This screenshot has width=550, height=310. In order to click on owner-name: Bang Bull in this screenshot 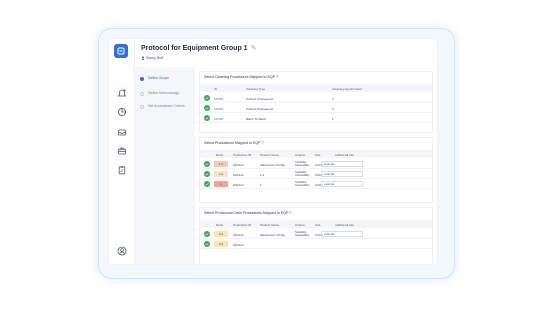, I will do `click(155, 57)`.